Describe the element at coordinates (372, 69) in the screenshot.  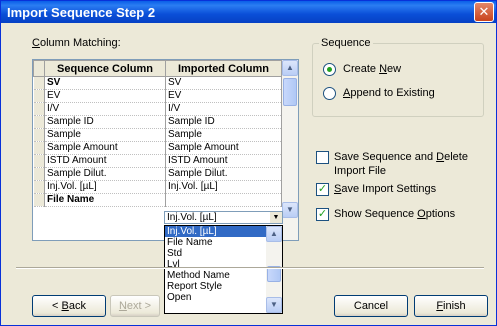
I see `create-new-label: Create New` at that location.